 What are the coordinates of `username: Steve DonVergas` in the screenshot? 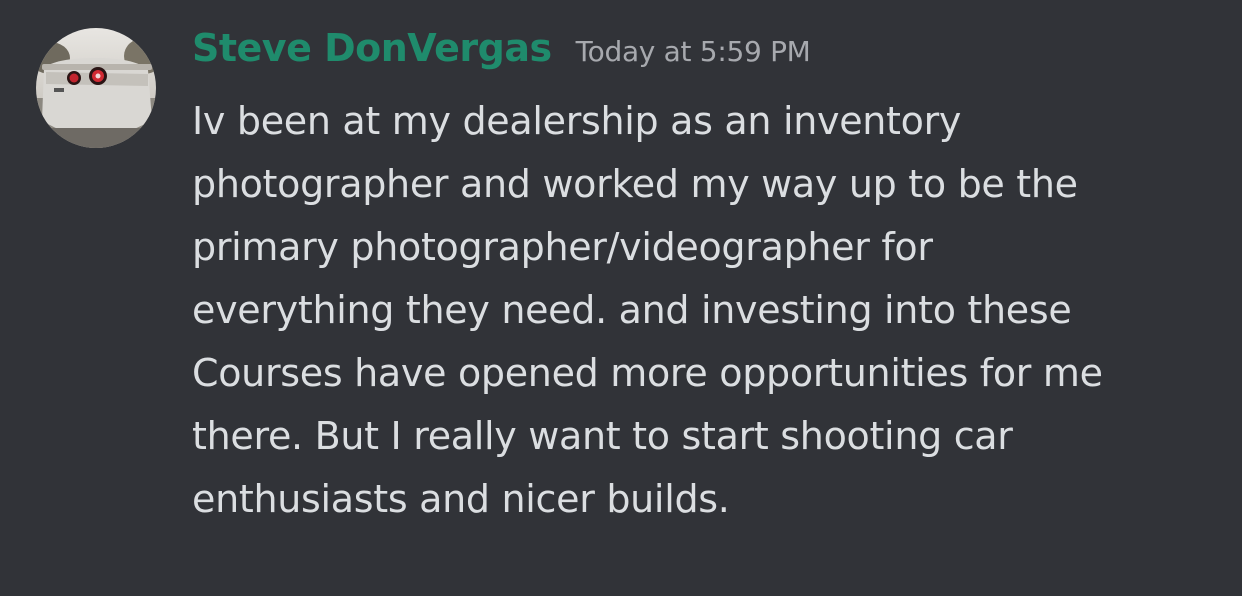 It's located at (372, 48).